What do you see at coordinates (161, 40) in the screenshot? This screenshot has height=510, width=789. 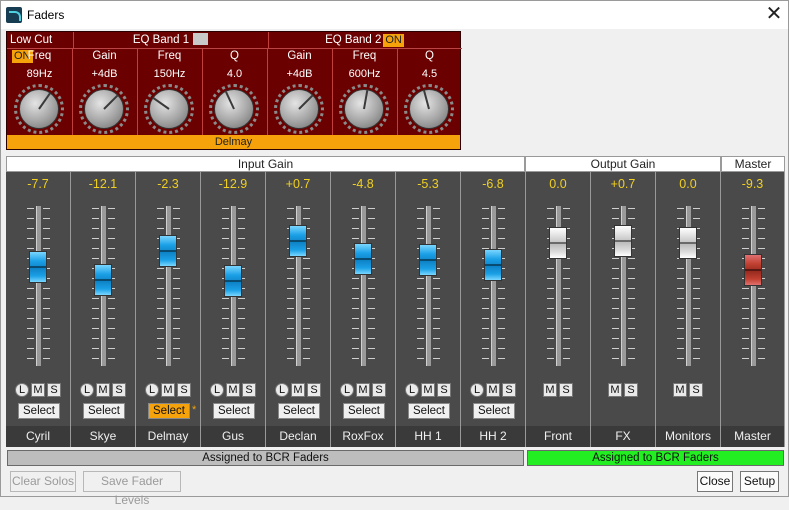 I see `eq-section-label: EQ Band 1` at bounding box center [161, 40].